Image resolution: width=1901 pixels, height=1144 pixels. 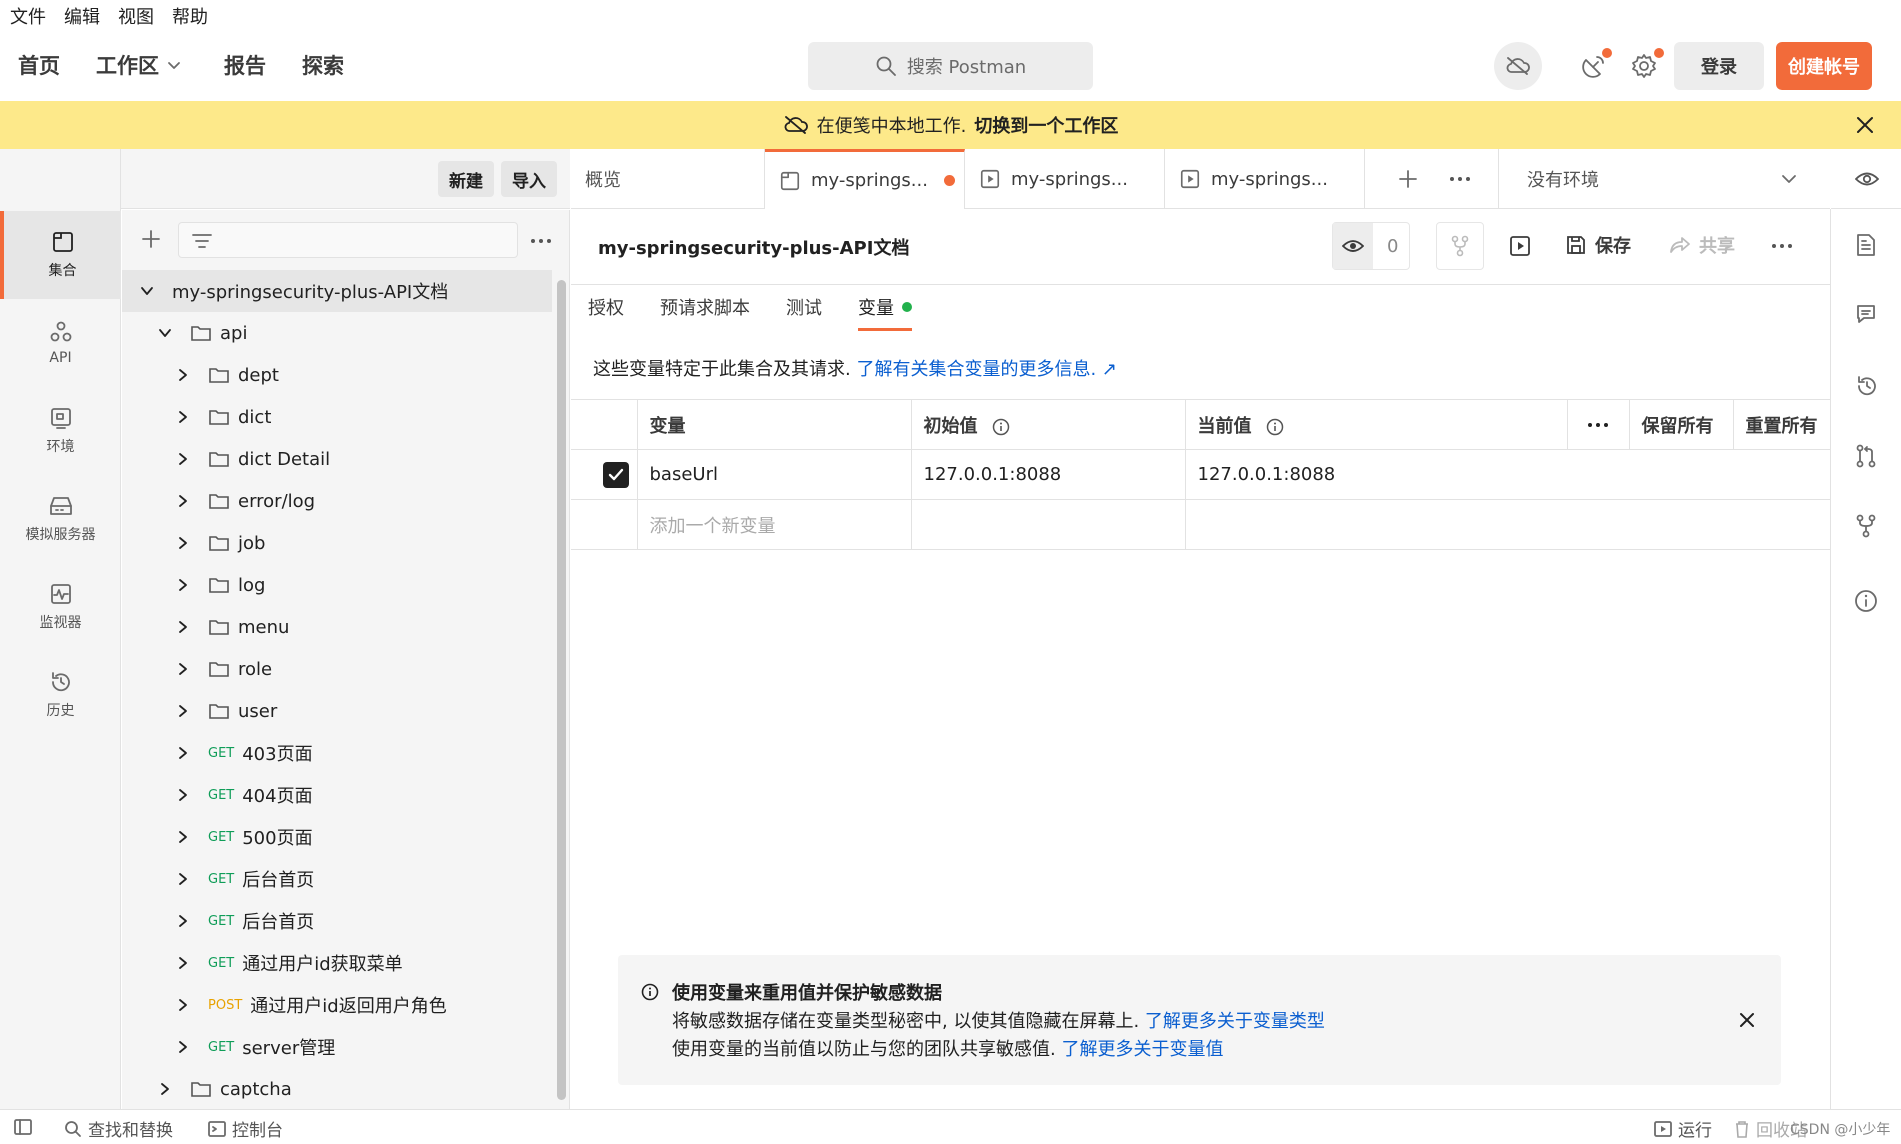 What do you see at coordinates (337, 669) in the screenshot?
I see `tree-folder-item: role` at bounding box center [337, 669].